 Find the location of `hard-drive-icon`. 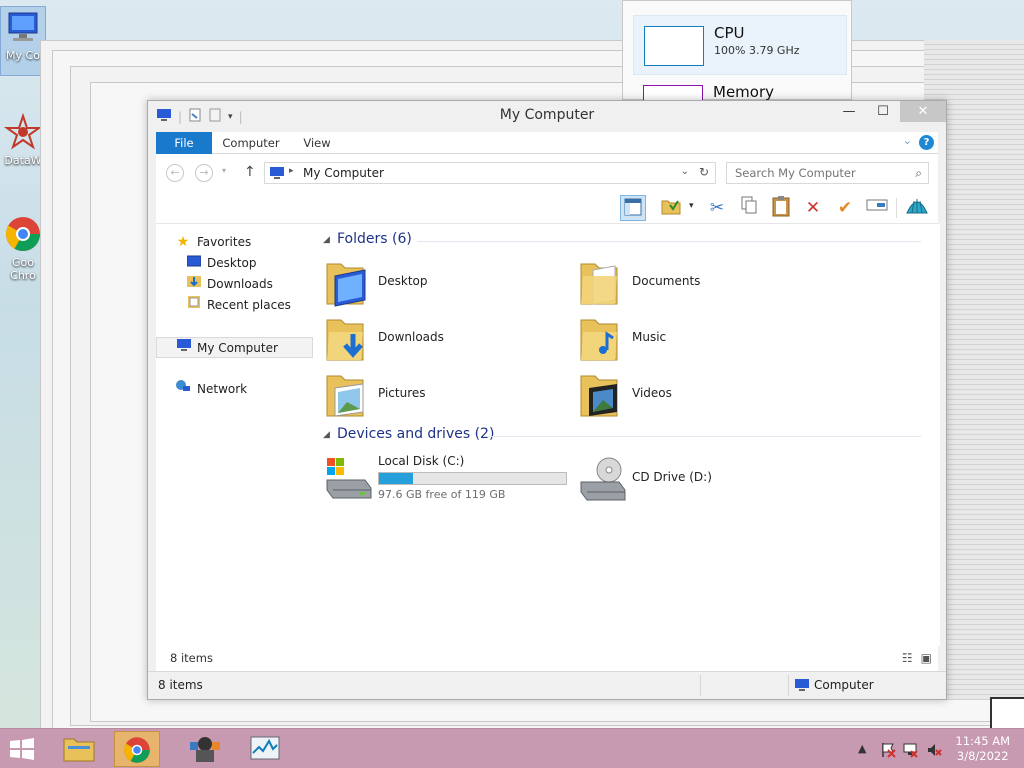

hard-drive-icon is located at coordinates (349, 480).